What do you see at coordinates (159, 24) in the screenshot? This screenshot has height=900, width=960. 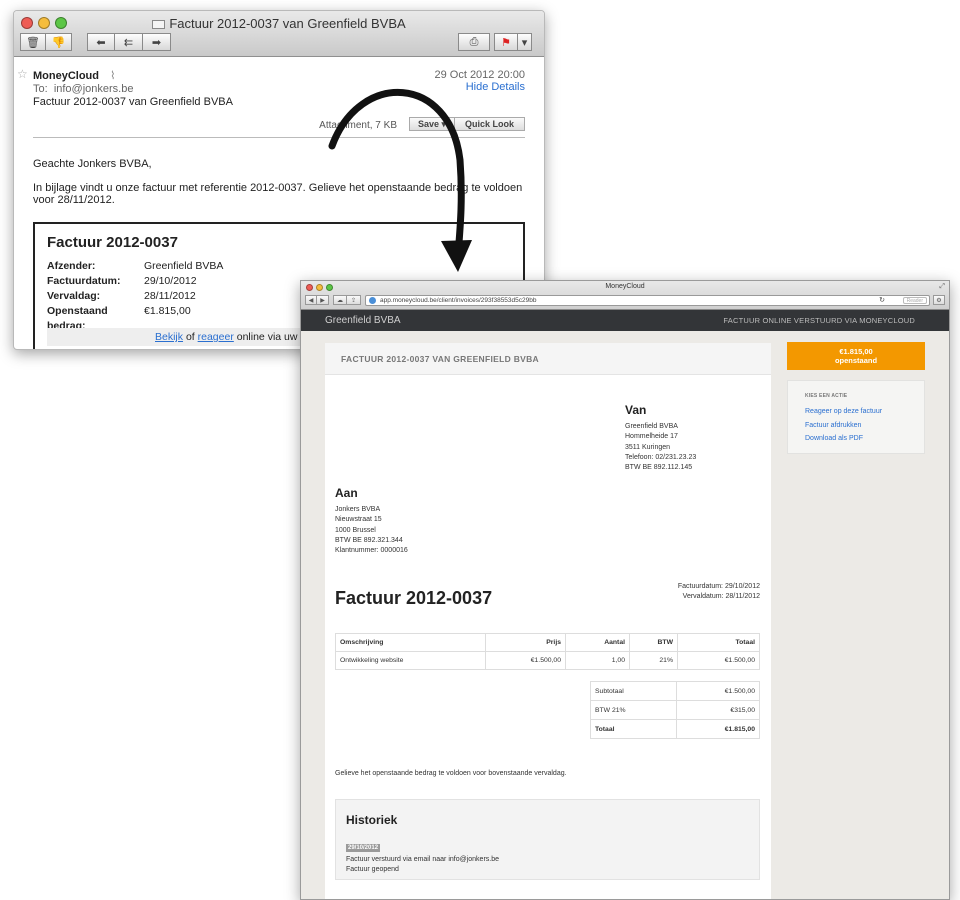 I see `envelope-icon` at bounding box center [159, 24].